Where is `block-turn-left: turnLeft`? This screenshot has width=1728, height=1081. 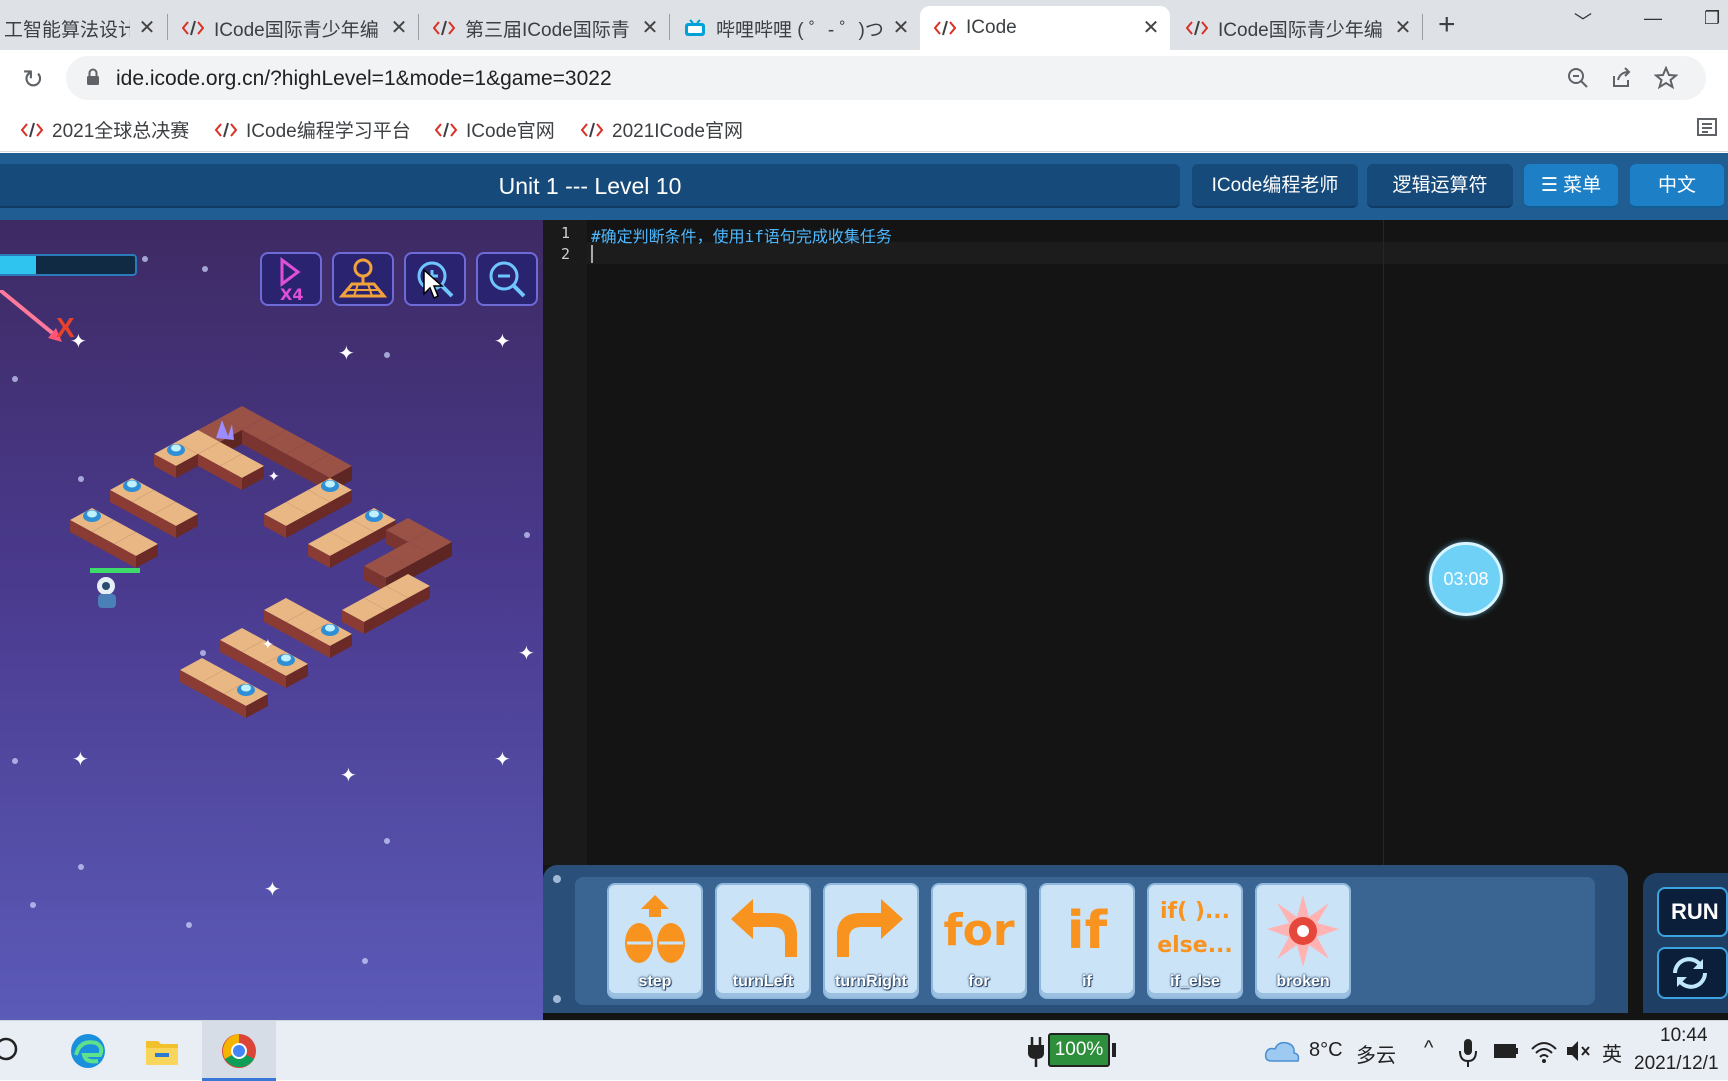 block-turn-left: turnLeft is located at coordinates (763, 941).